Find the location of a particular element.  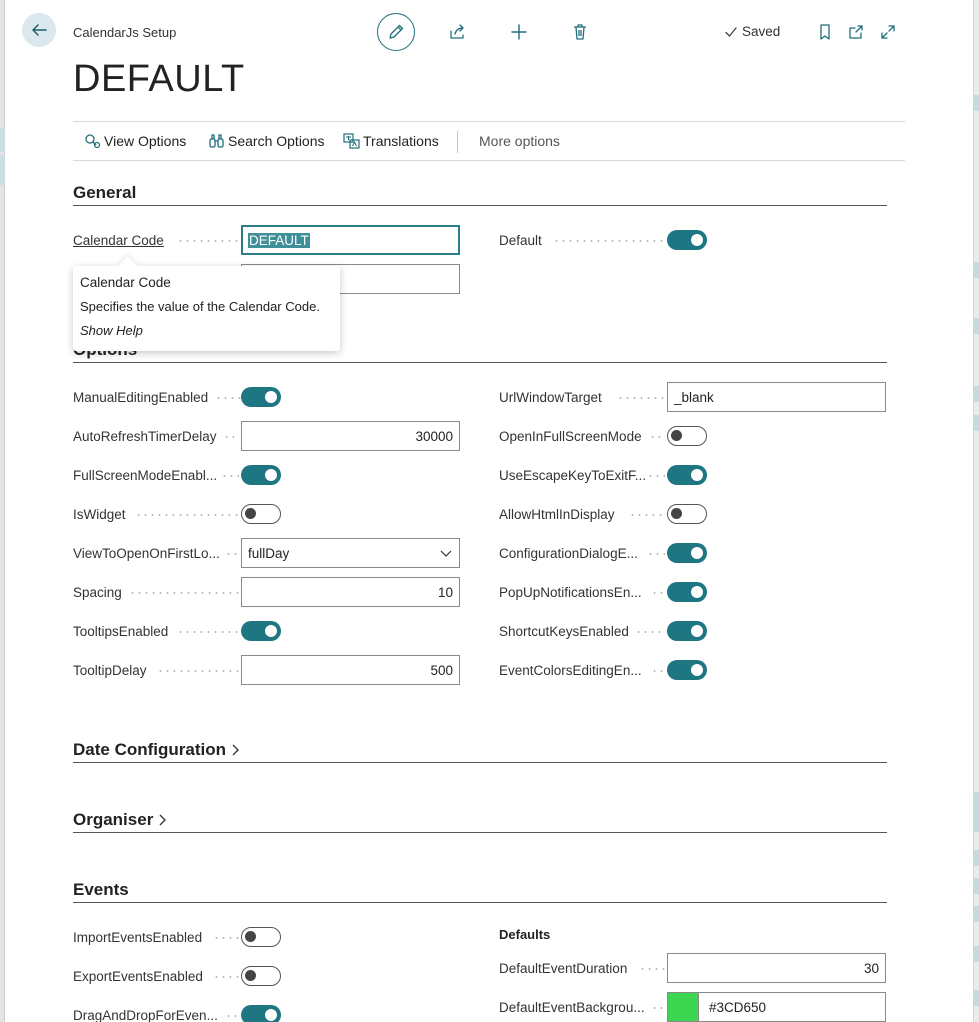

tooltips-enabled-toggle is located at coordinates (261, 631).